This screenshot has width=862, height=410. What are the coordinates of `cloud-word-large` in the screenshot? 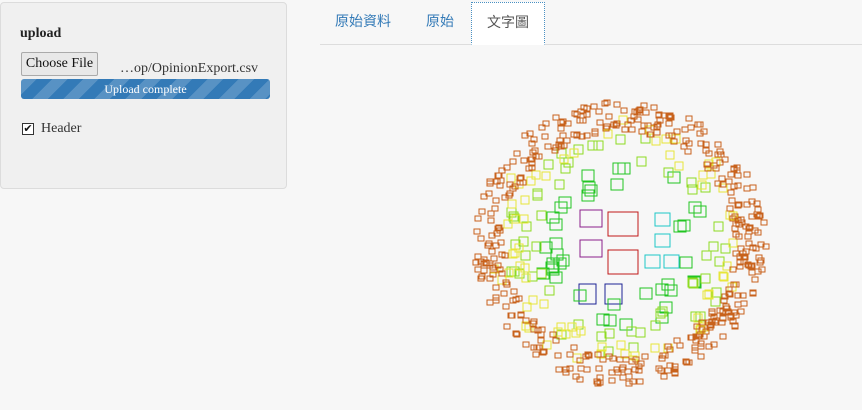 It's located at (623, 224).